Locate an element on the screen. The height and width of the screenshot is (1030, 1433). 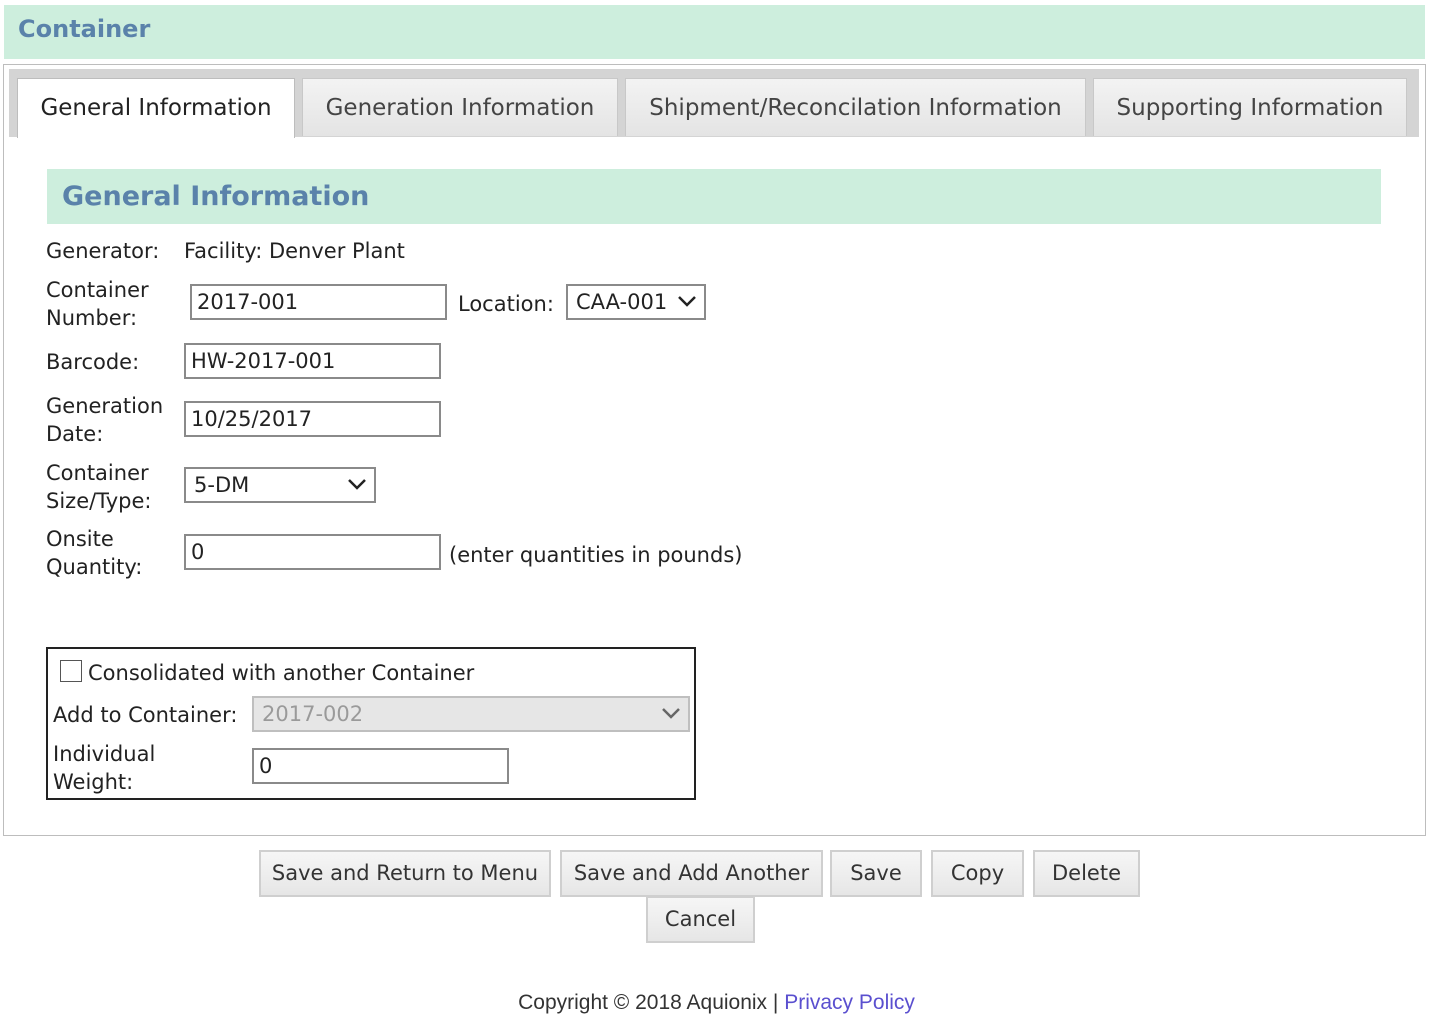
copy-button: Copy is located at coordinates (977, 873).